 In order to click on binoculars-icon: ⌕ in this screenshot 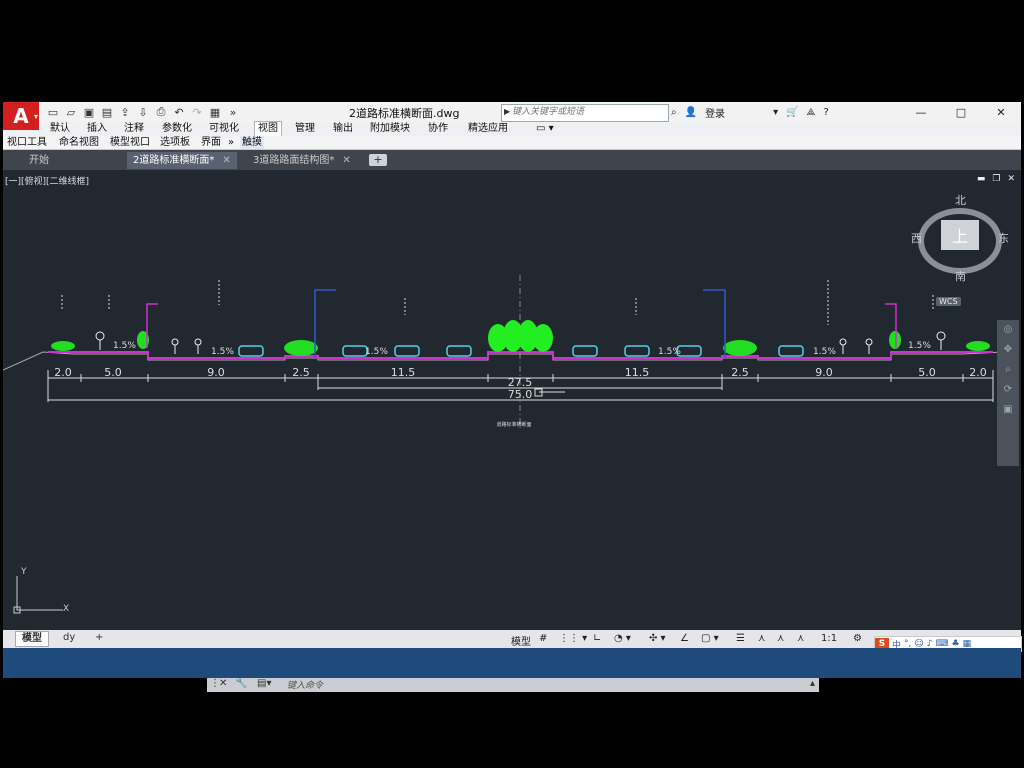, I will do `click(674, 112)`.